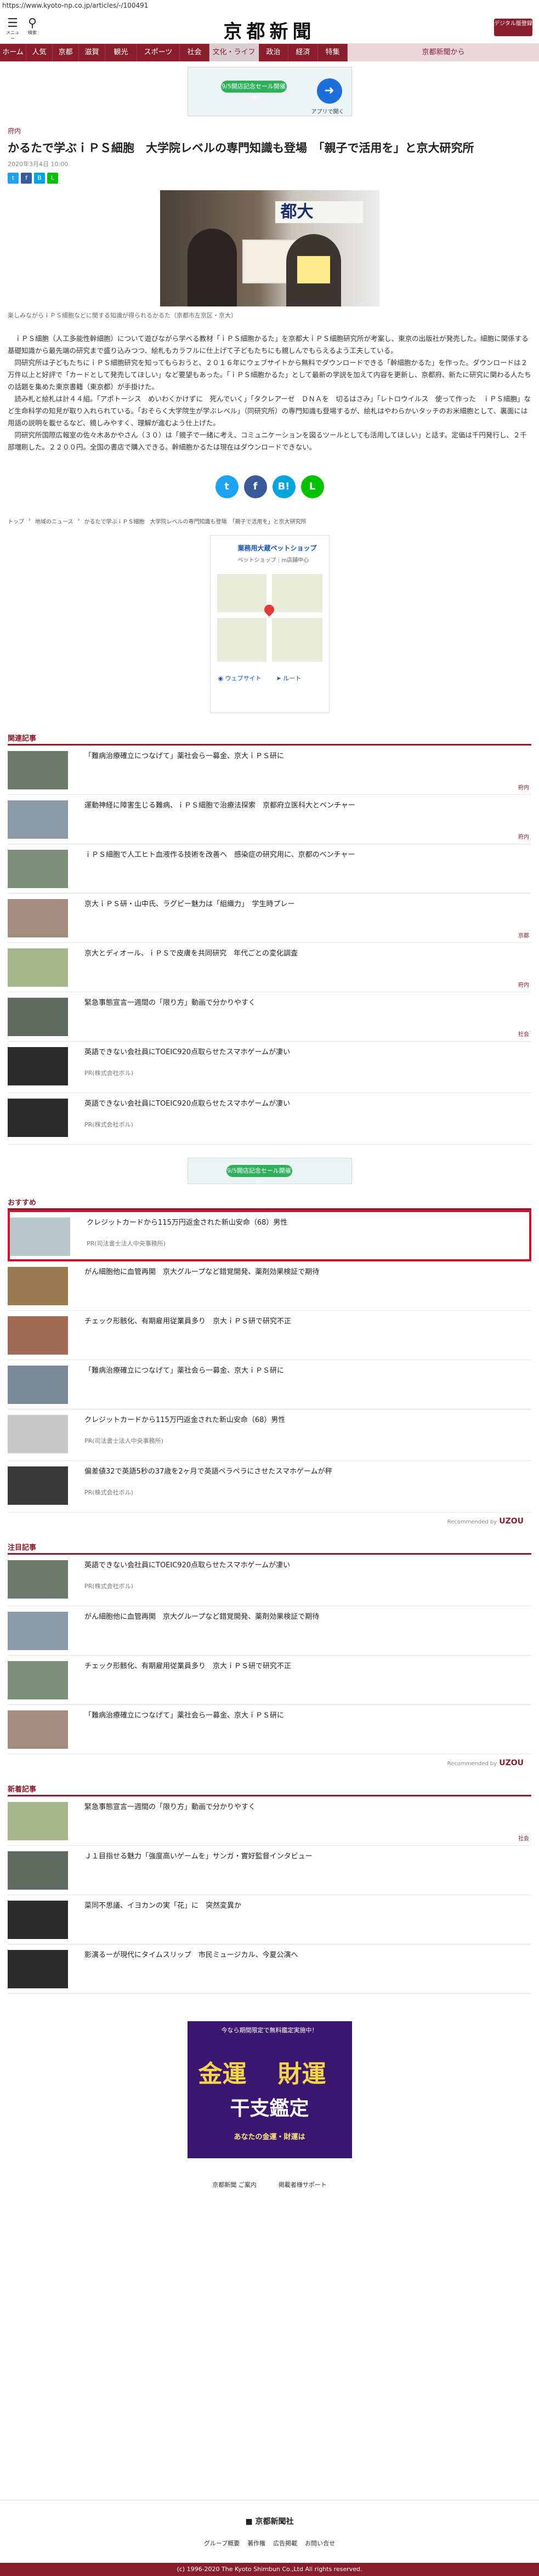 Image resolution: width=539 pixels, height=2576 pixels. I want to click on map-ad-title: 業務用大蔵ペットショップ, so click(277, 548).